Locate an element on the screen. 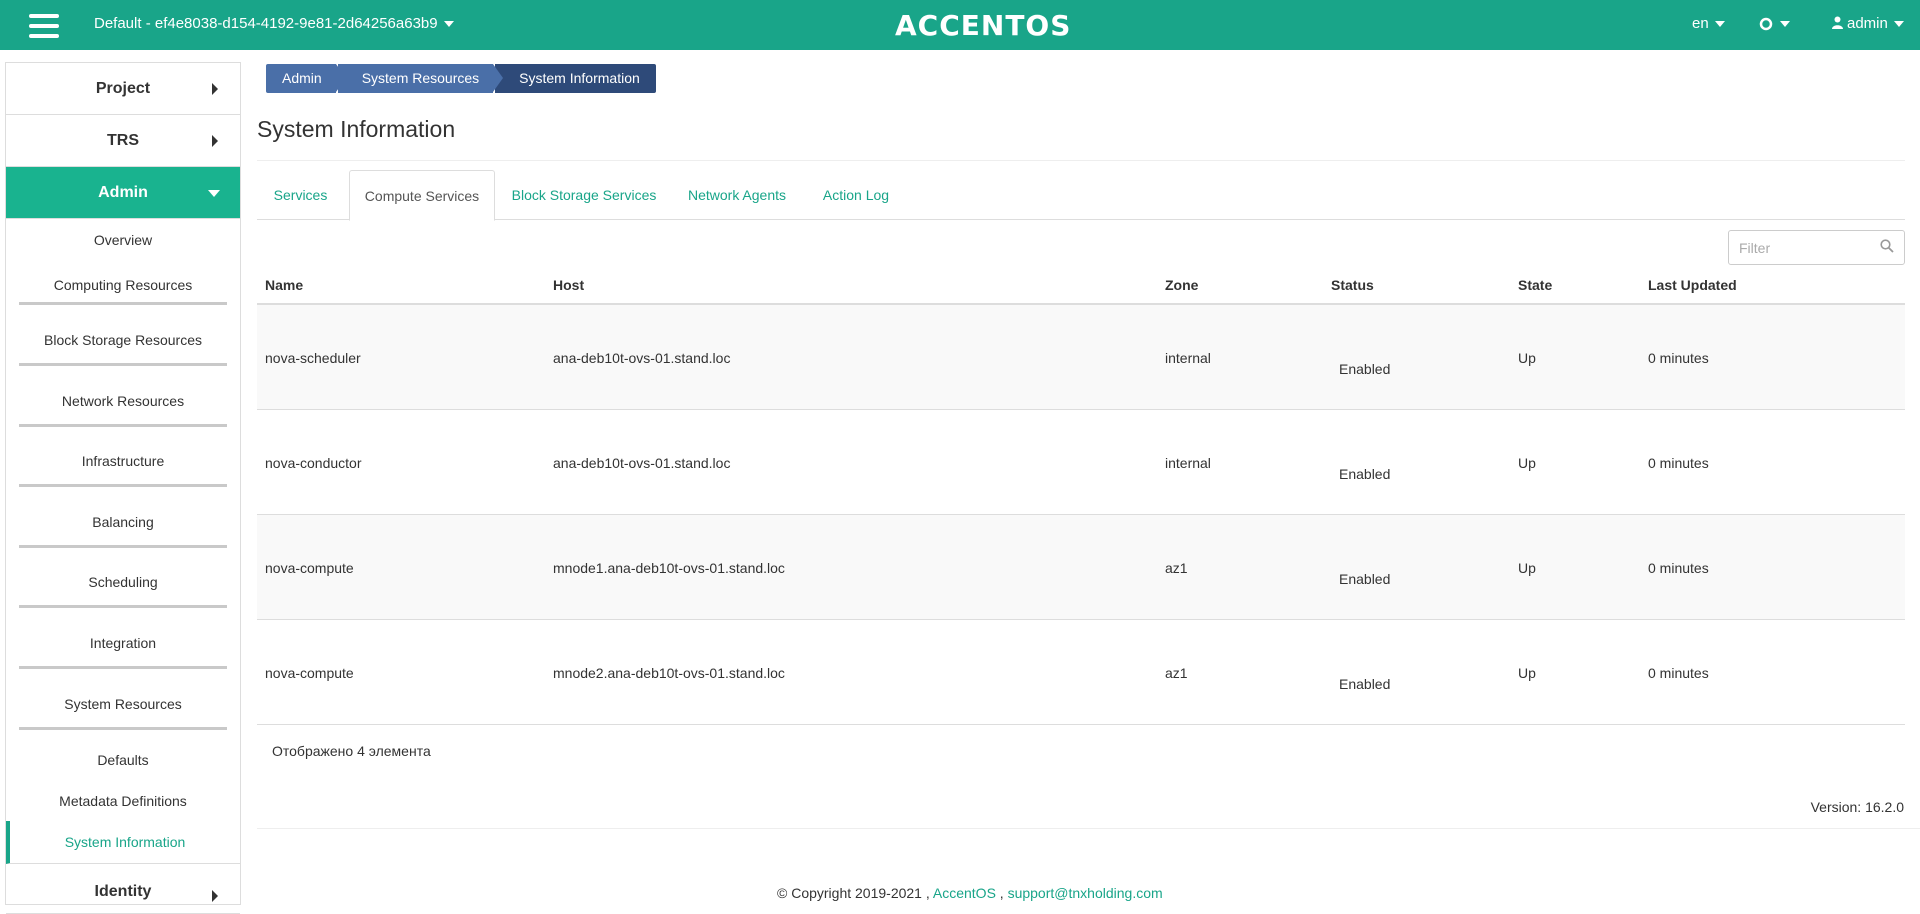 The width and height of the screenshot is (1920, 914). sidebar-project-label: Project is located at coordinates (123, 88).